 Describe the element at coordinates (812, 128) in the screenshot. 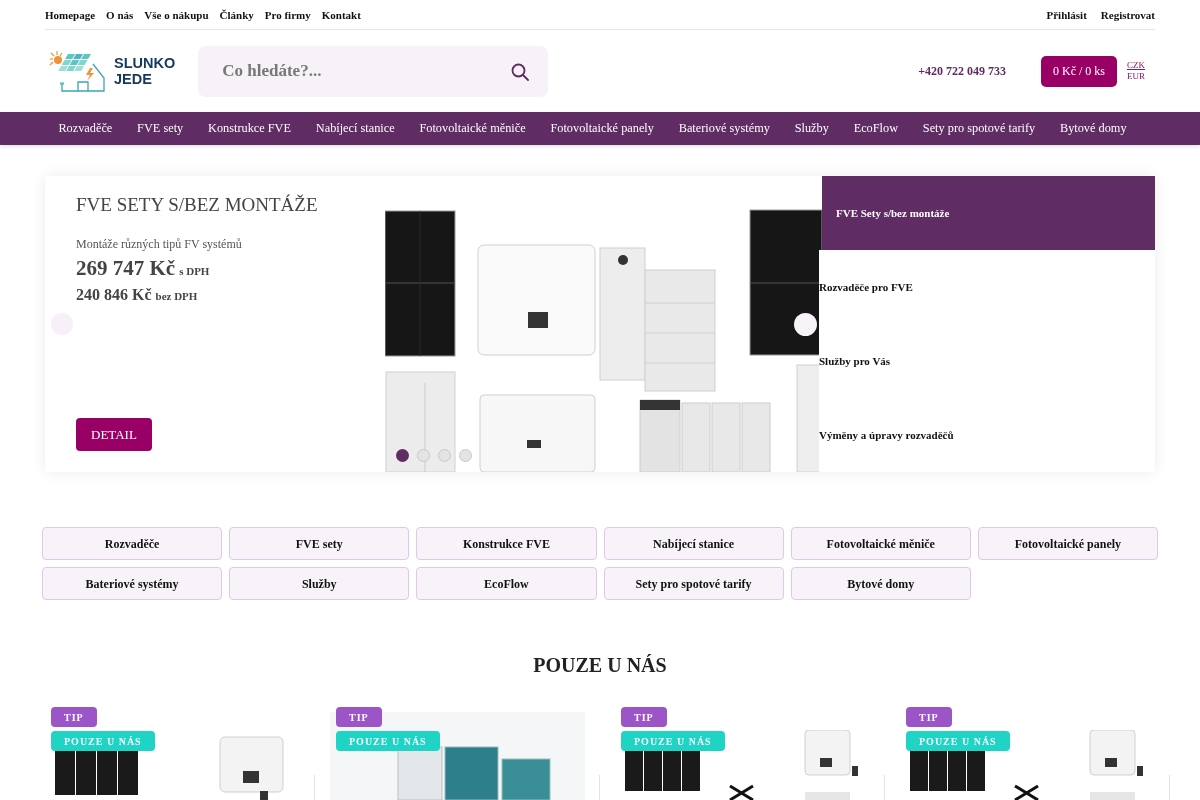

I see `nav-link: Služby` at that location.